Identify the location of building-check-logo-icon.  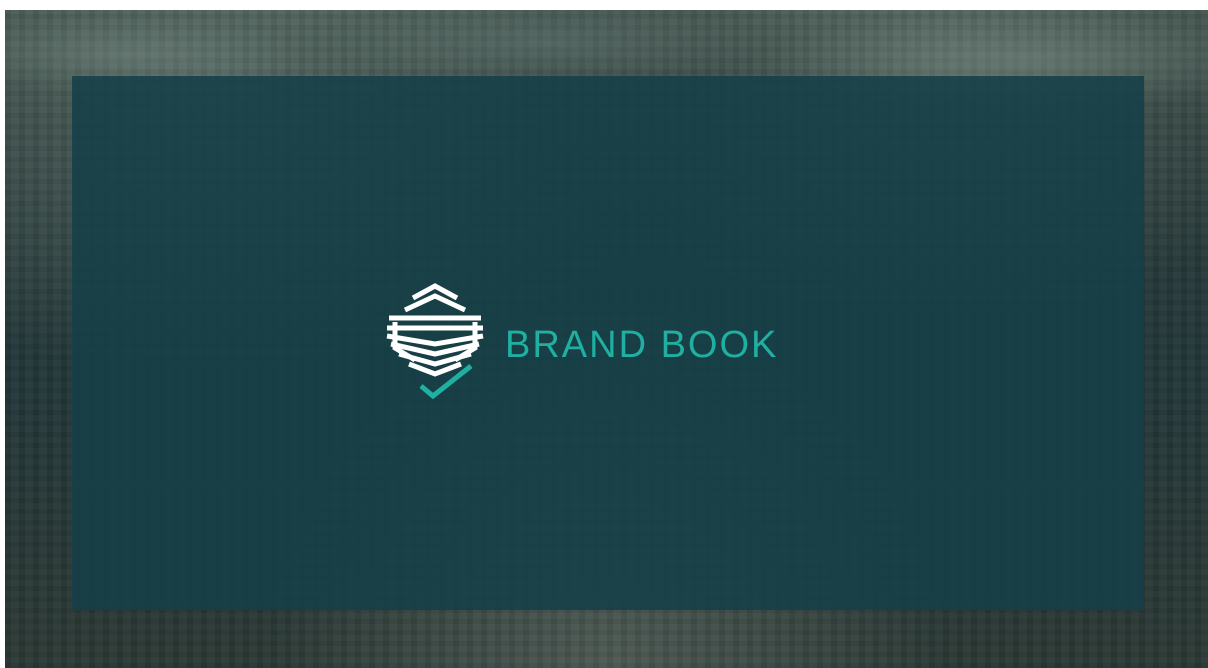
(435, 341).